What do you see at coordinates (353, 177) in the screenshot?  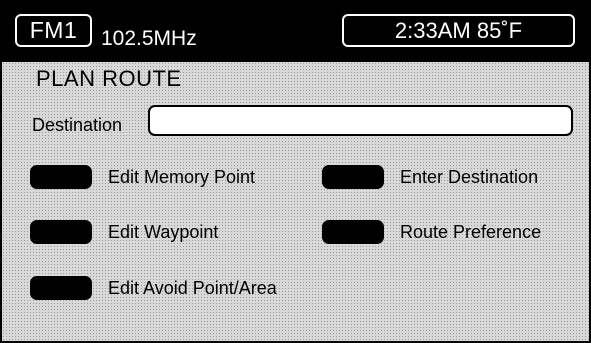 I see `enter-destination-key` at bounding box center [353, 177].